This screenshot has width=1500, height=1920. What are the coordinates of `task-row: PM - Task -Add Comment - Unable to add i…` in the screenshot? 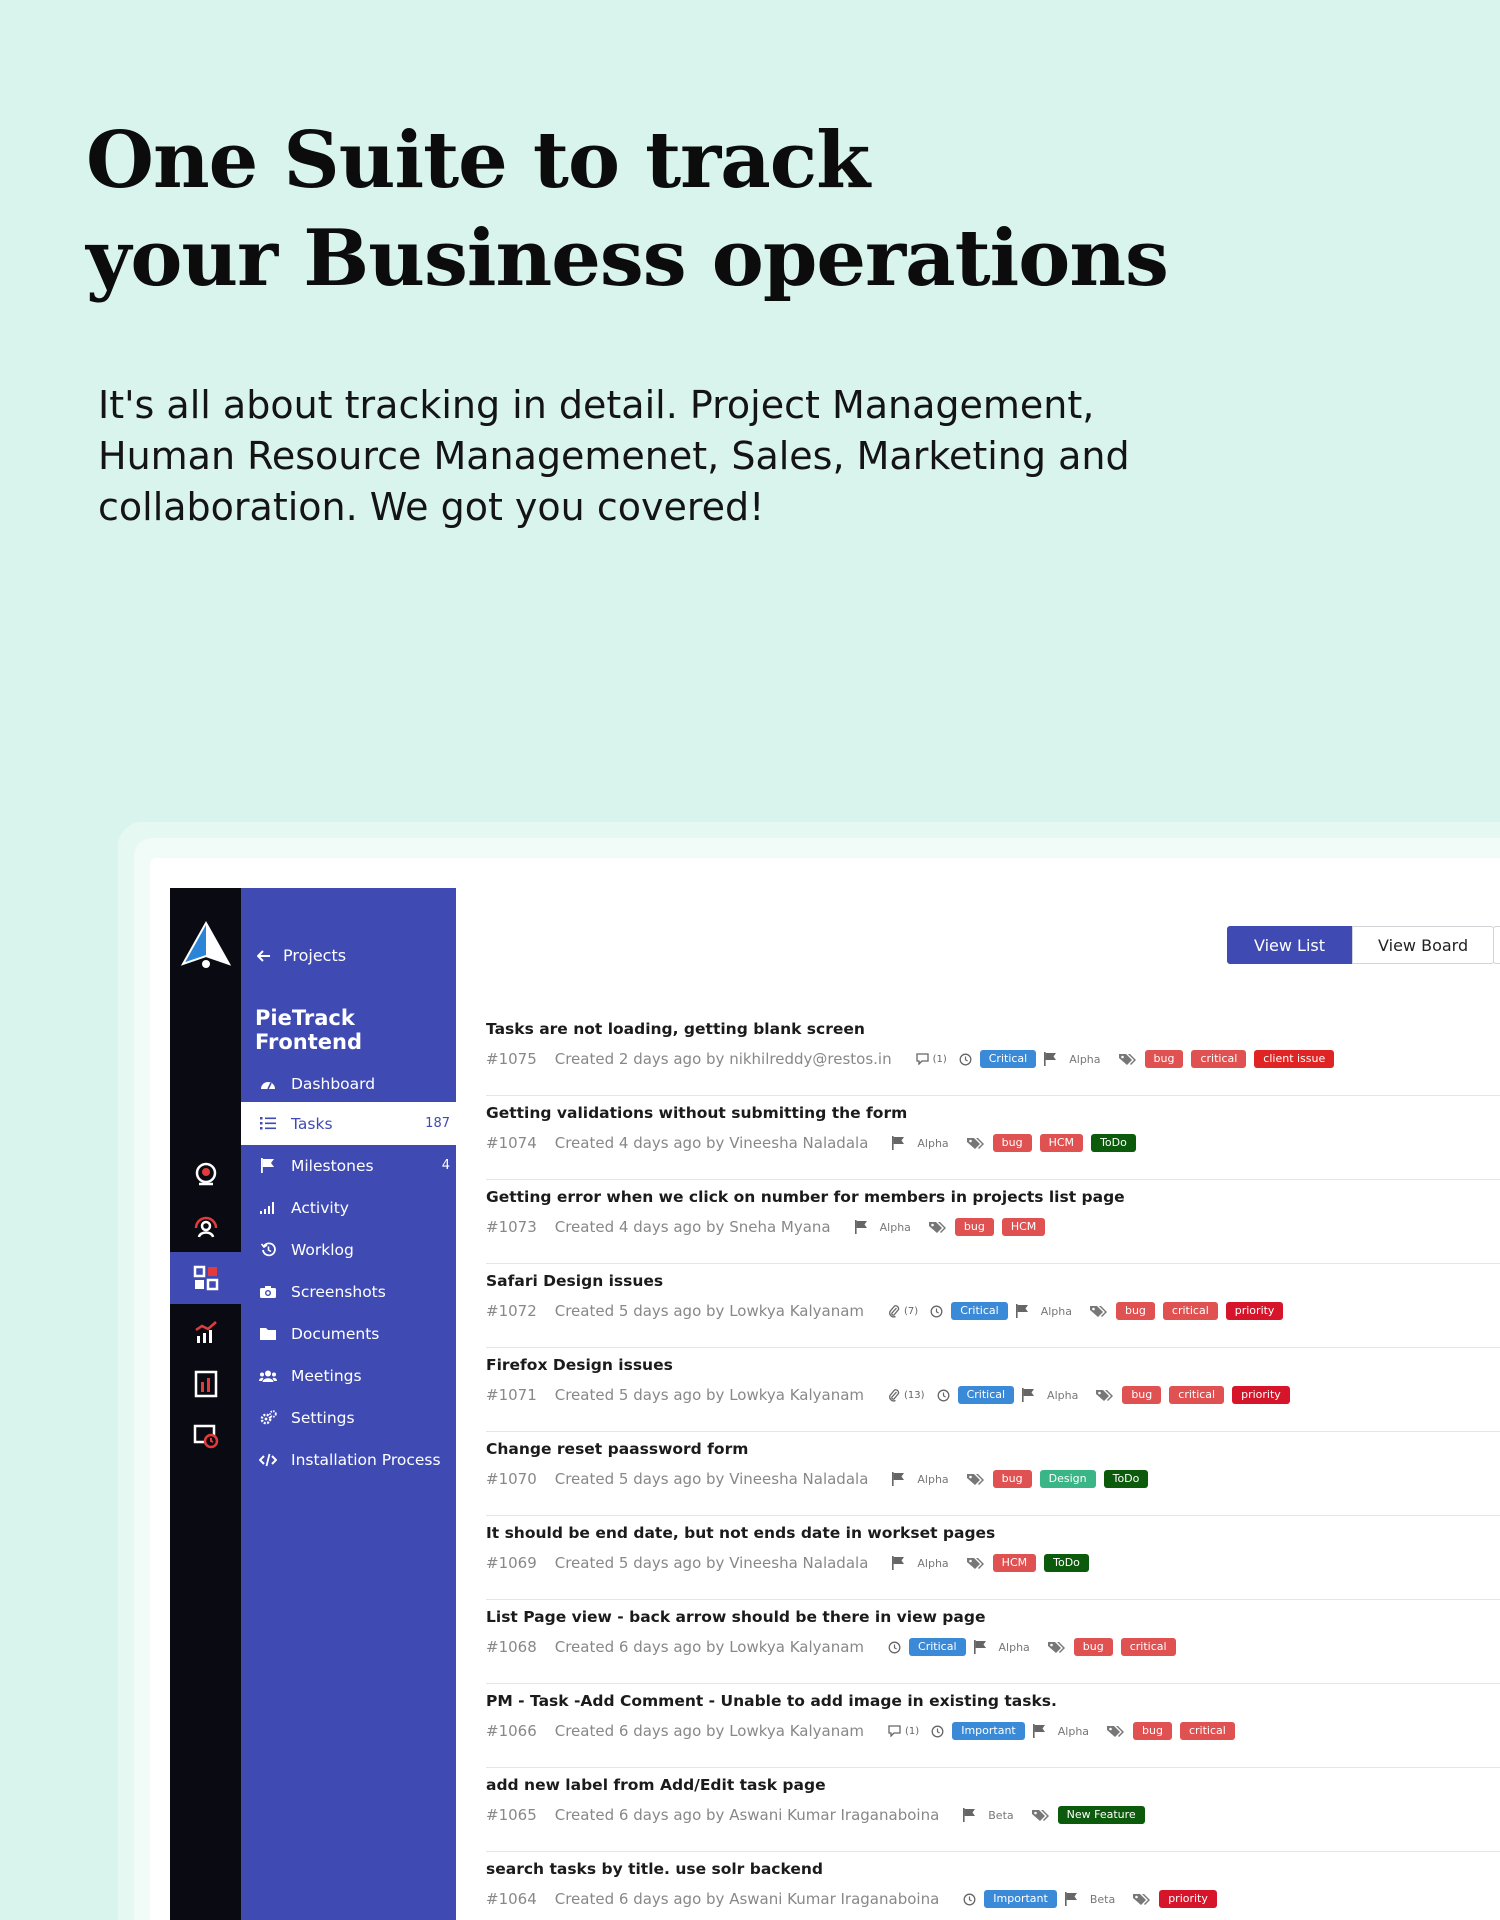 It's located at (993, 1726).